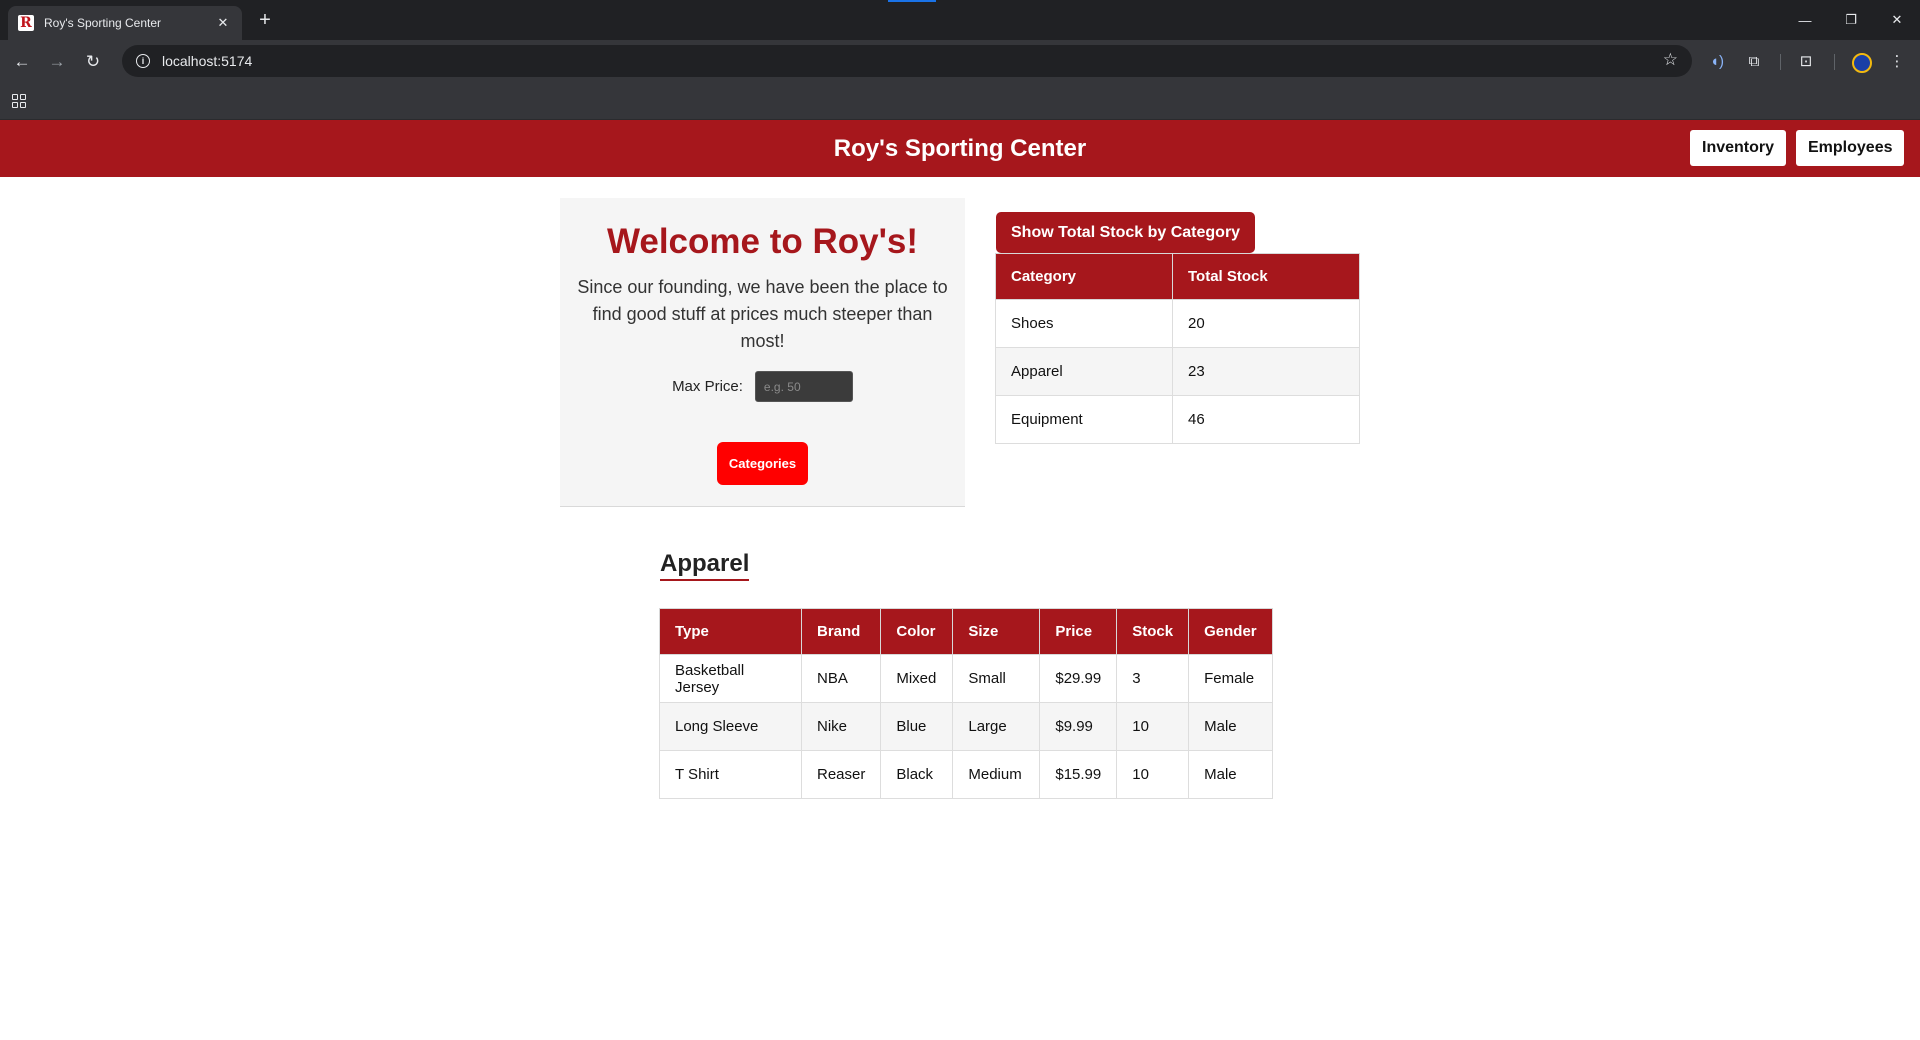  Describe the element at coordinates (917, 678) in the screenshot. I see `table-cell: Mixed` at that location.